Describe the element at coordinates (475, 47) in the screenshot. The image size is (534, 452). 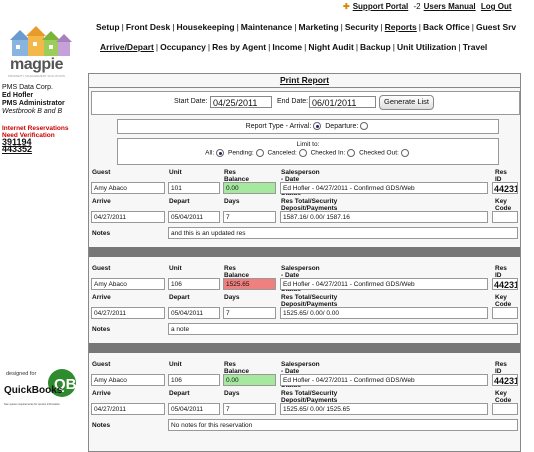
I see `submenu-travel: Travel` at that location.